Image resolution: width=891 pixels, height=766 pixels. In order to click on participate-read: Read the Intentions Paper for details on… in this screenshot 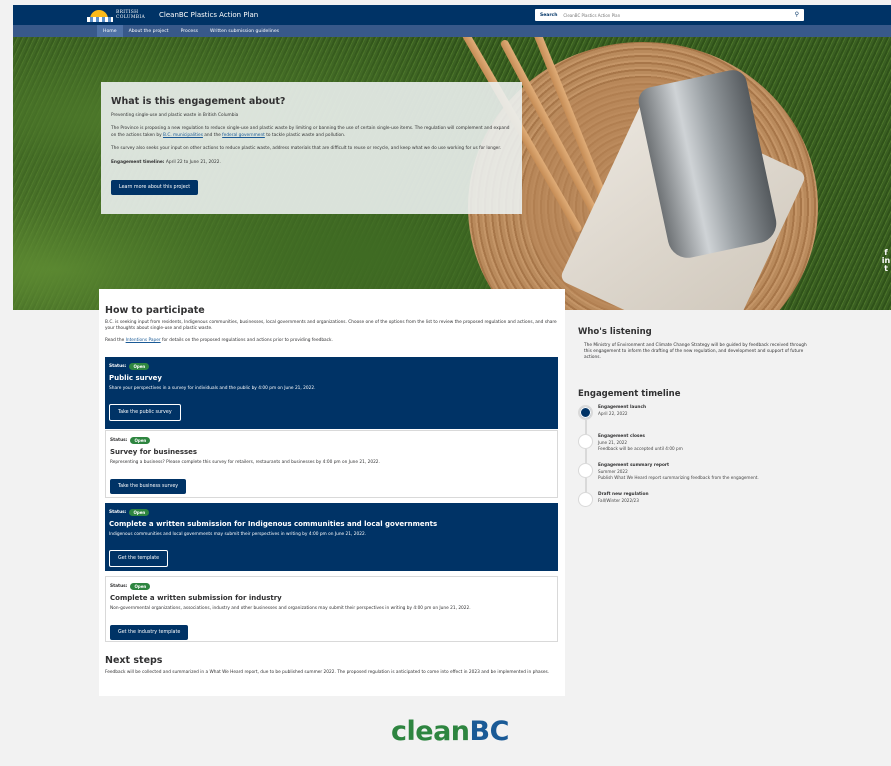, I will do `click(332, 341)`.